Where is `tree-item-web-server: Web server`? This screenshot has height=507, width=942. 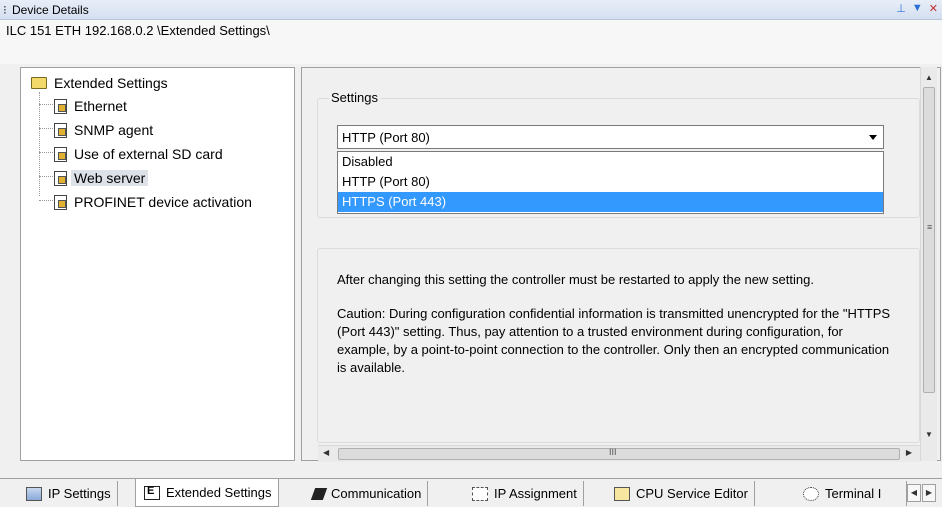 tree-item-web-server: Web server is located at coordinates (101, 178).